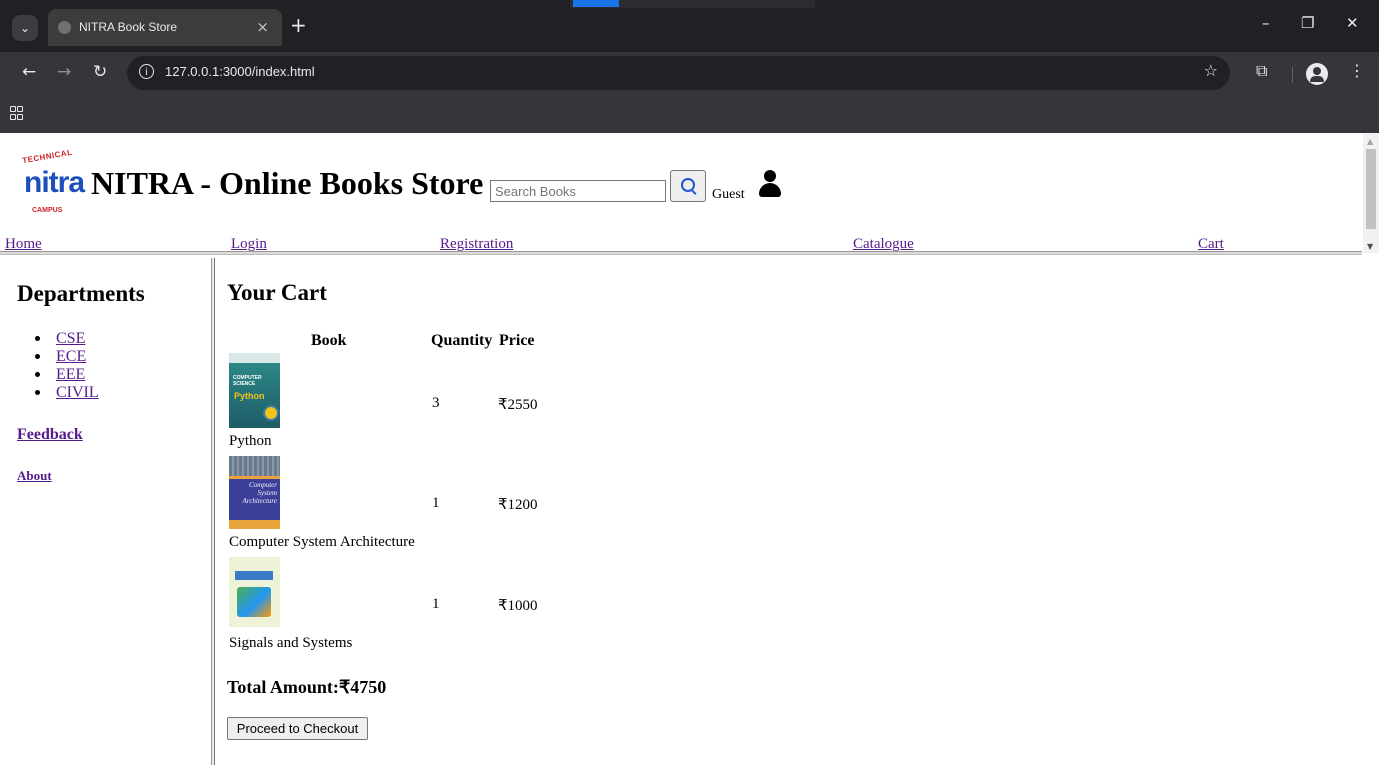 Image resolution: width=1379 pixels, height=765 pixels. What do you see at coordinates (291, 643) in the screenshot?
I see `book-name: Signals and Systems` at bounding box center [291, 643].